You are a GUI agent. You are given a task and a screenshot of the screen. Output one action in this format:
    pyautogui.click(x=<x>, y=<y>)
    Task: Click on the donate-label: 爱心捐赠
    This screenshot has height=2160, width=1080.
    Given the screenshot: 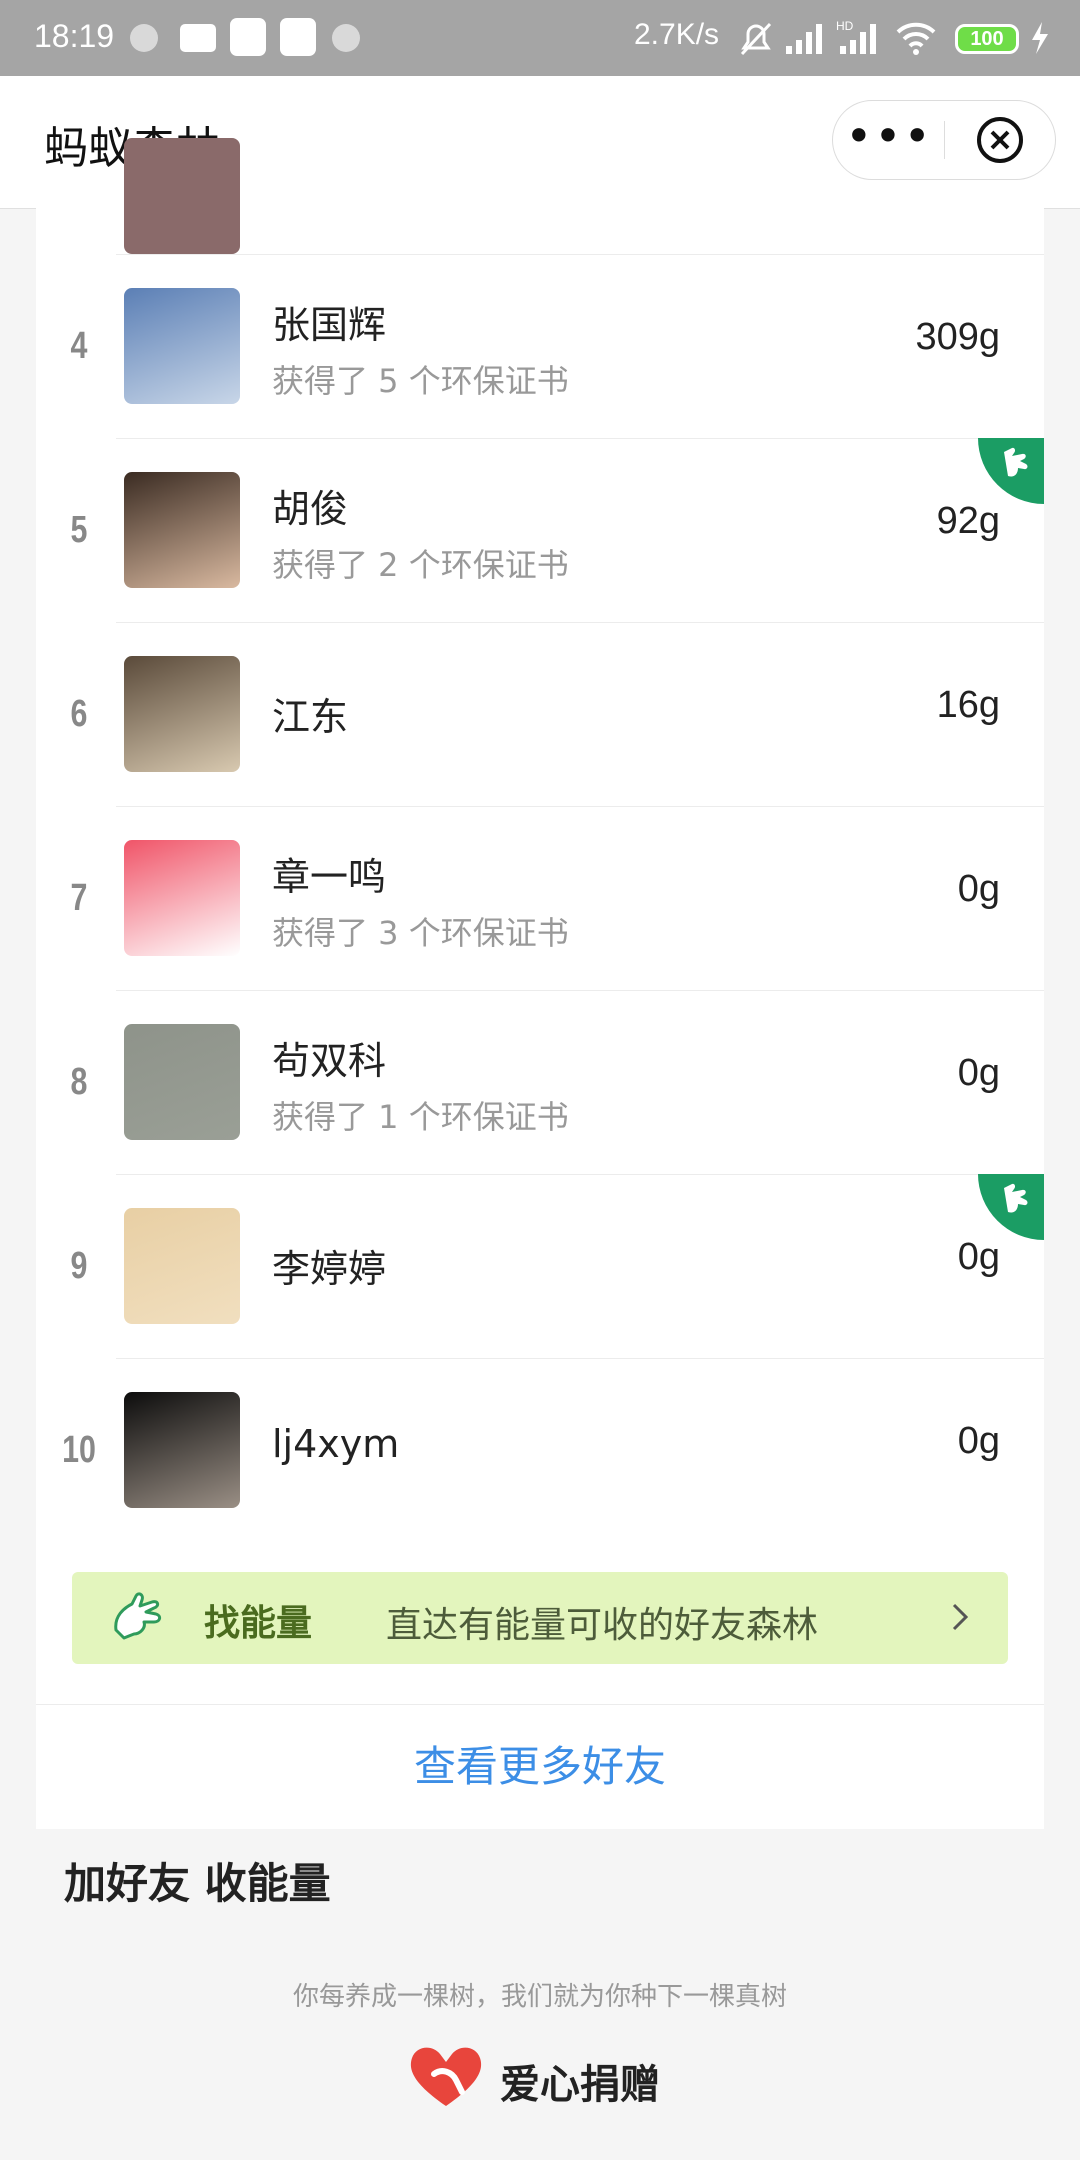 What is the action you would take?
    pyautogui.click(x=580, y=2085)
    